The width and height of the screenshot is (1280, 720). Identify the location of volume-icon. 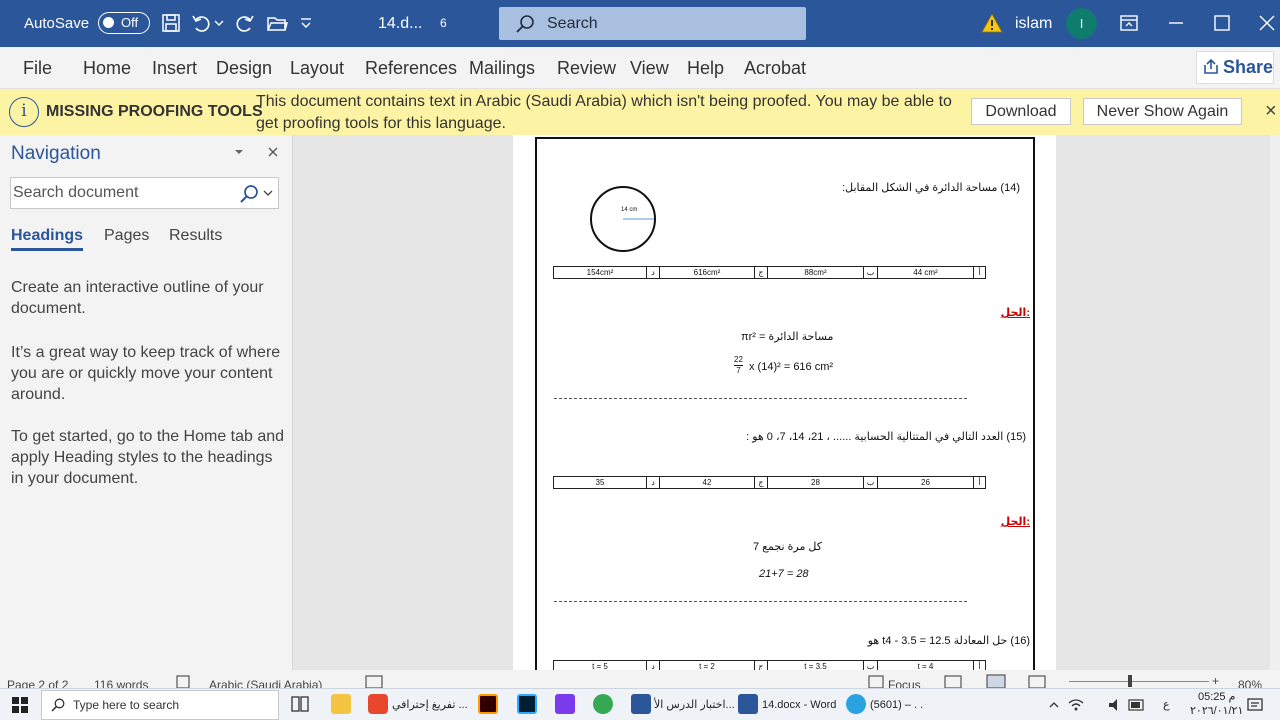
(1116, 705).